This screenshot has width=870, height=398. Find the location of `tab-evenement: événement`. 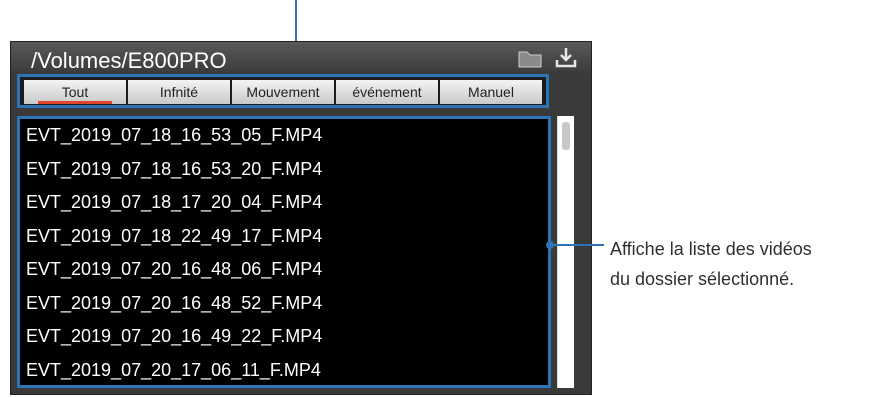

tab-evenement: événement is located at coordinates (387, 92).